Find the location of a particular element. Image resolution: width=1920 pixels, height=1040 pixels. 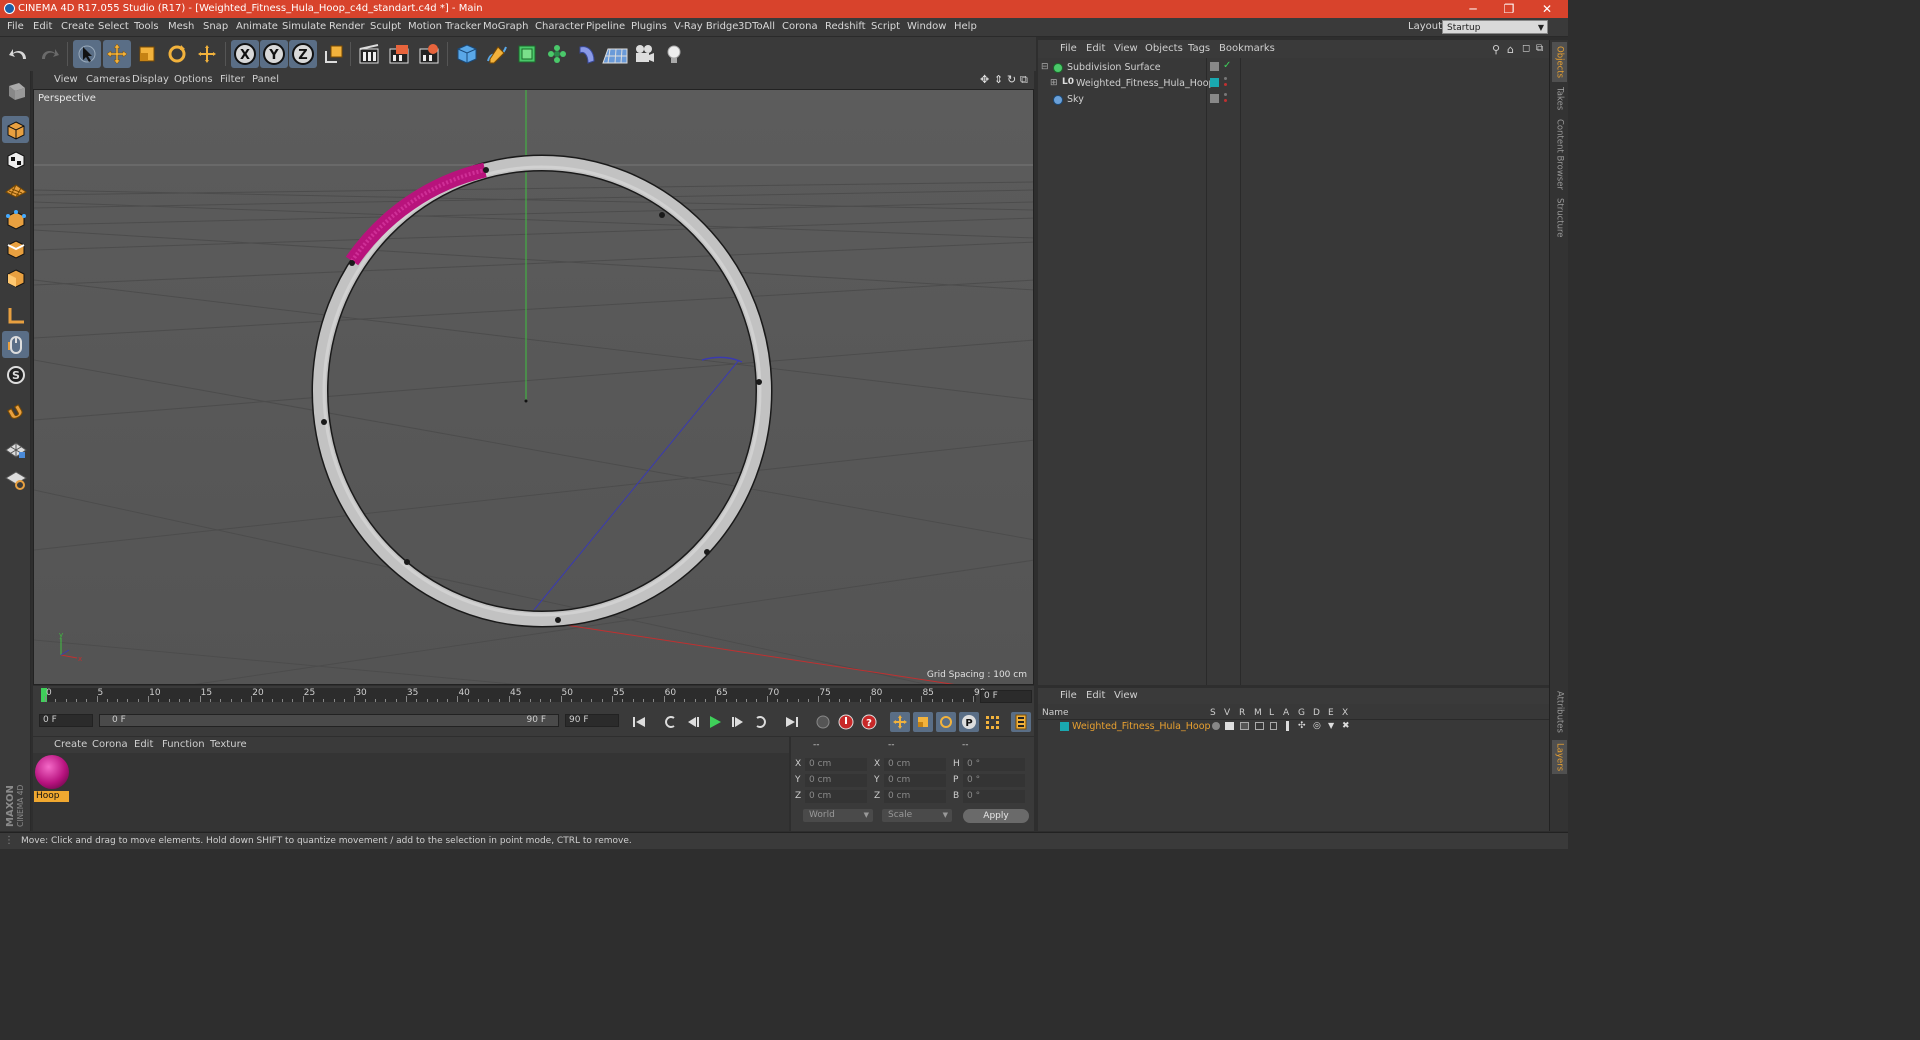

pos-x-field: 0 cm is located at coordinates (836, 764).